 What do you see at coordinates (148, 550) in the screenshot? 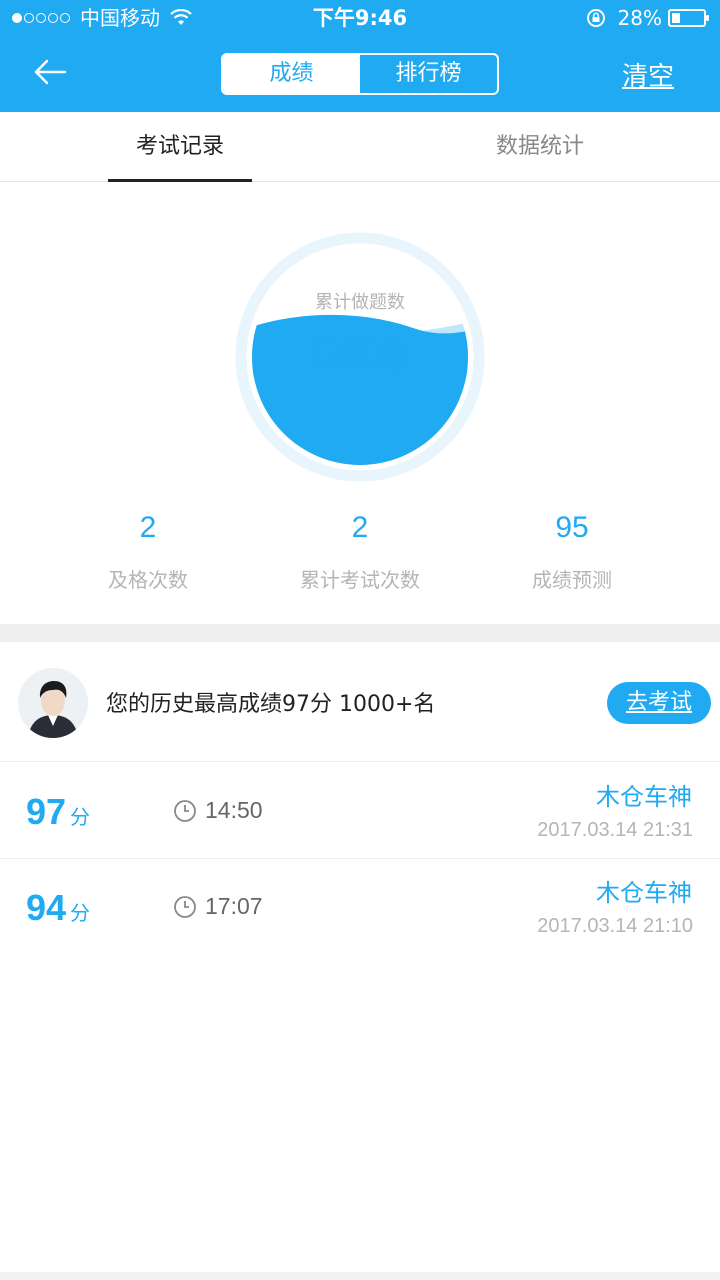
I see `stat-pass-count: 2 及格次数` at bounding box center [148, 550].